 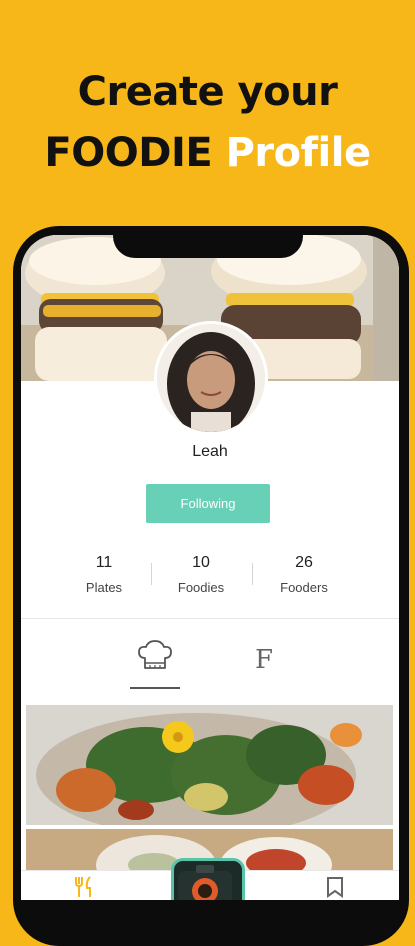 I want to click on bookmark-icon, so click(x=335, y=887).